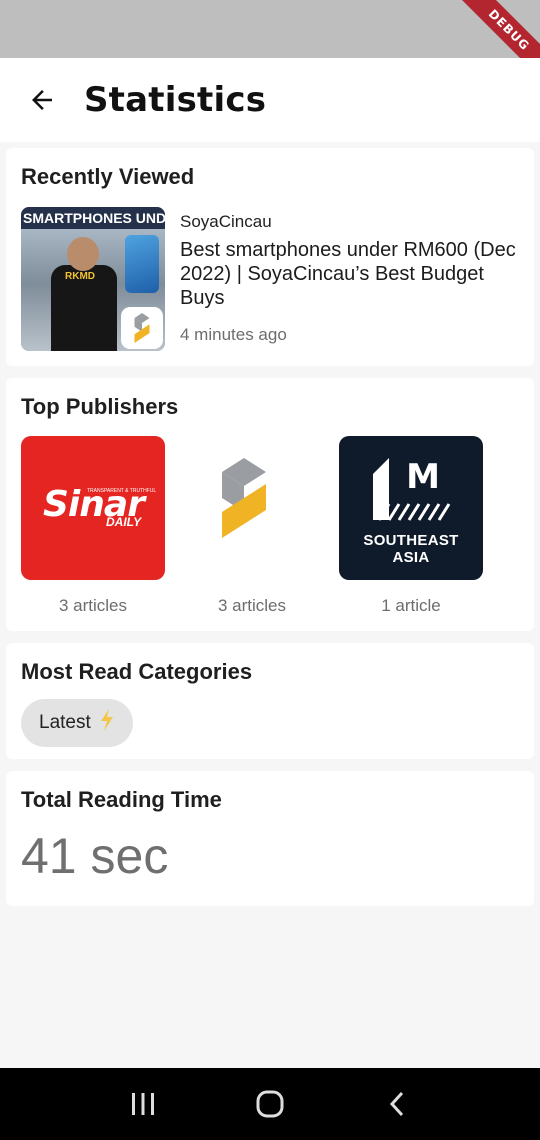 Image resolution: width=540 pixels, height=1140 pixels. What do you see at coordinates (108, 176) in the screenshot?
I see `recently-viewed-heading: Recently Viewed` at bounding box center [108, 176].